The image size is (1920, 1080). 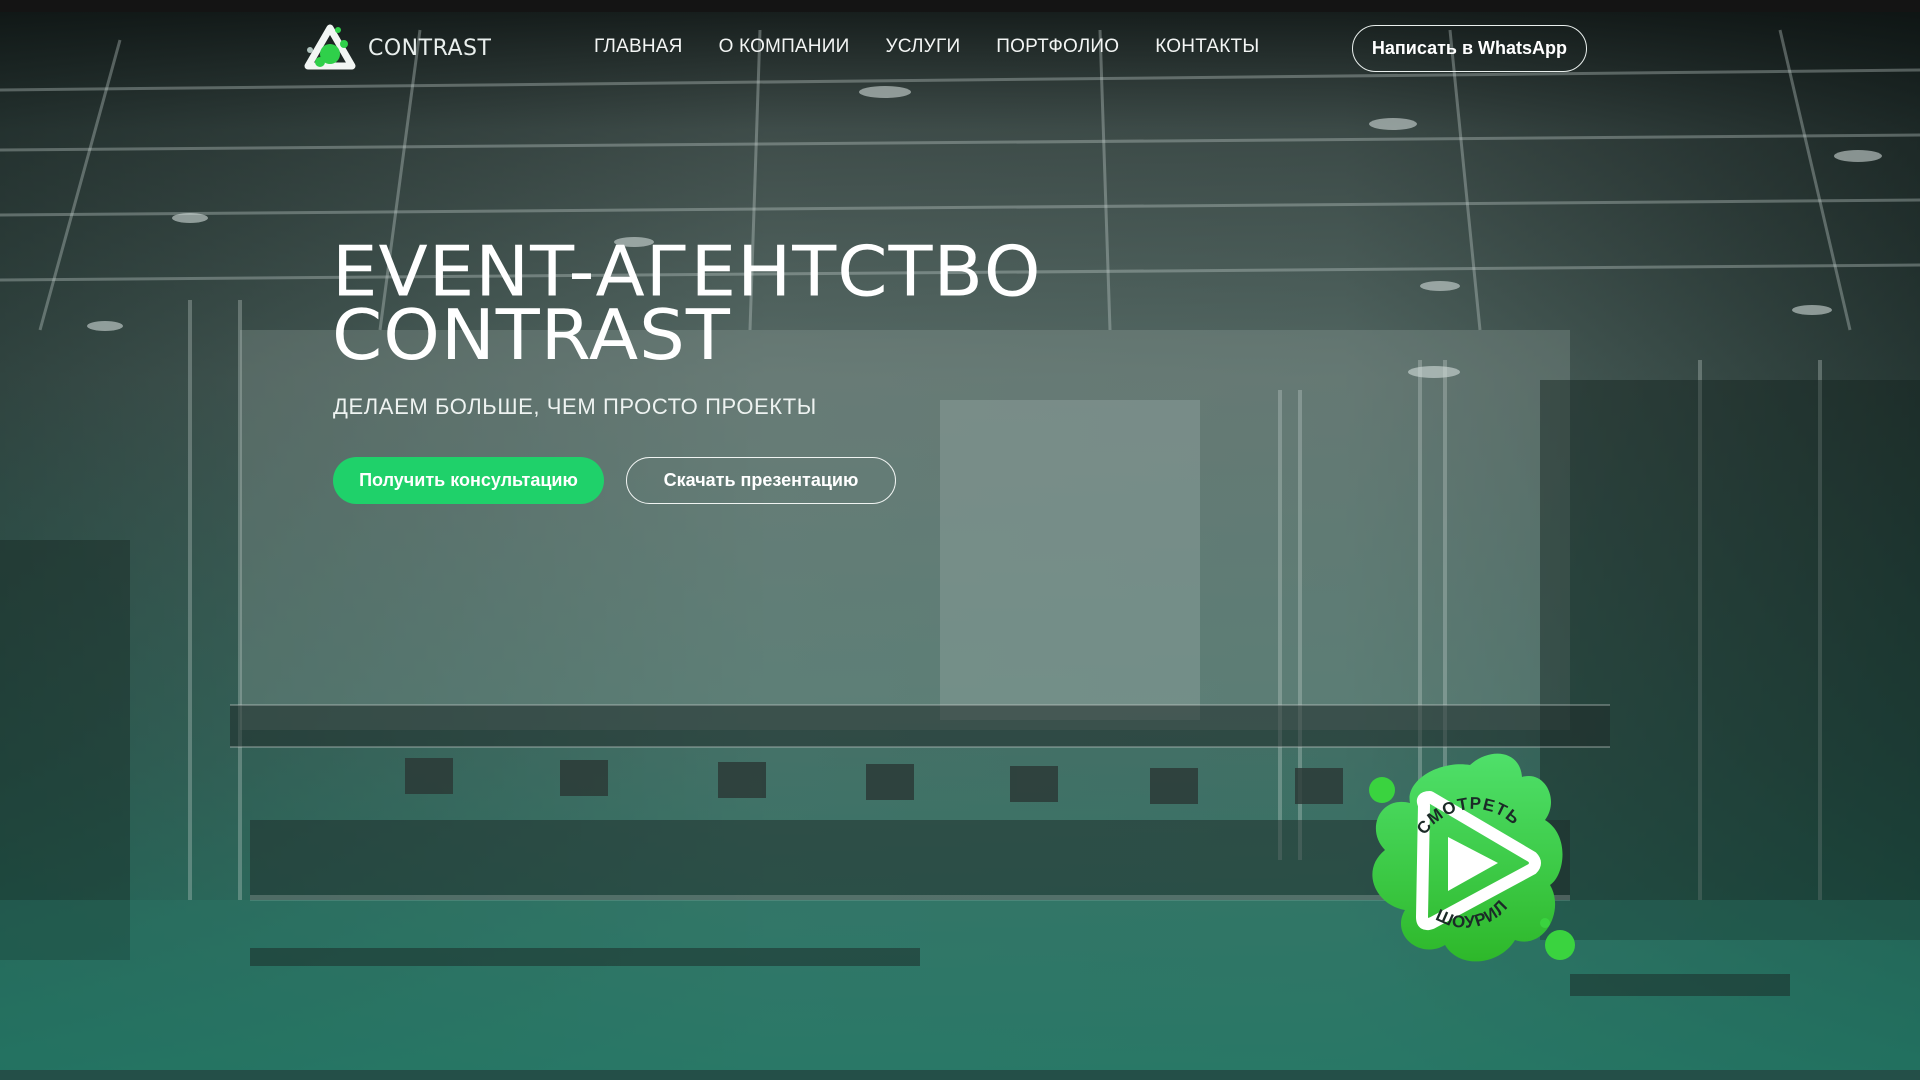 I want to click on hero-subtitle: ДЕЛАЕМ БОЛЬШЕ, ЧЕМ ПРОСТО ПРОЕКТЫ, so click(x=575, y=406).